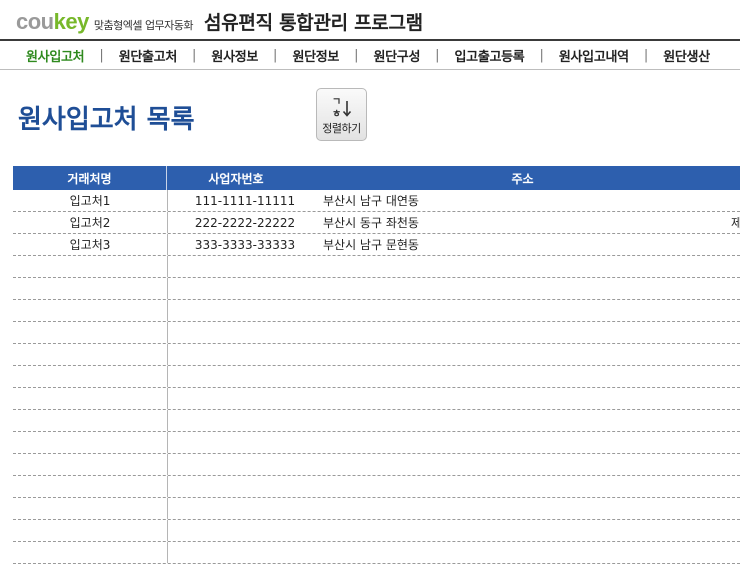 The height and width of the screenshot is (564, 740). I want to click on table-row: 입고처1 111-1111-11111 부산시 남구 대연동, so click(376, 201).